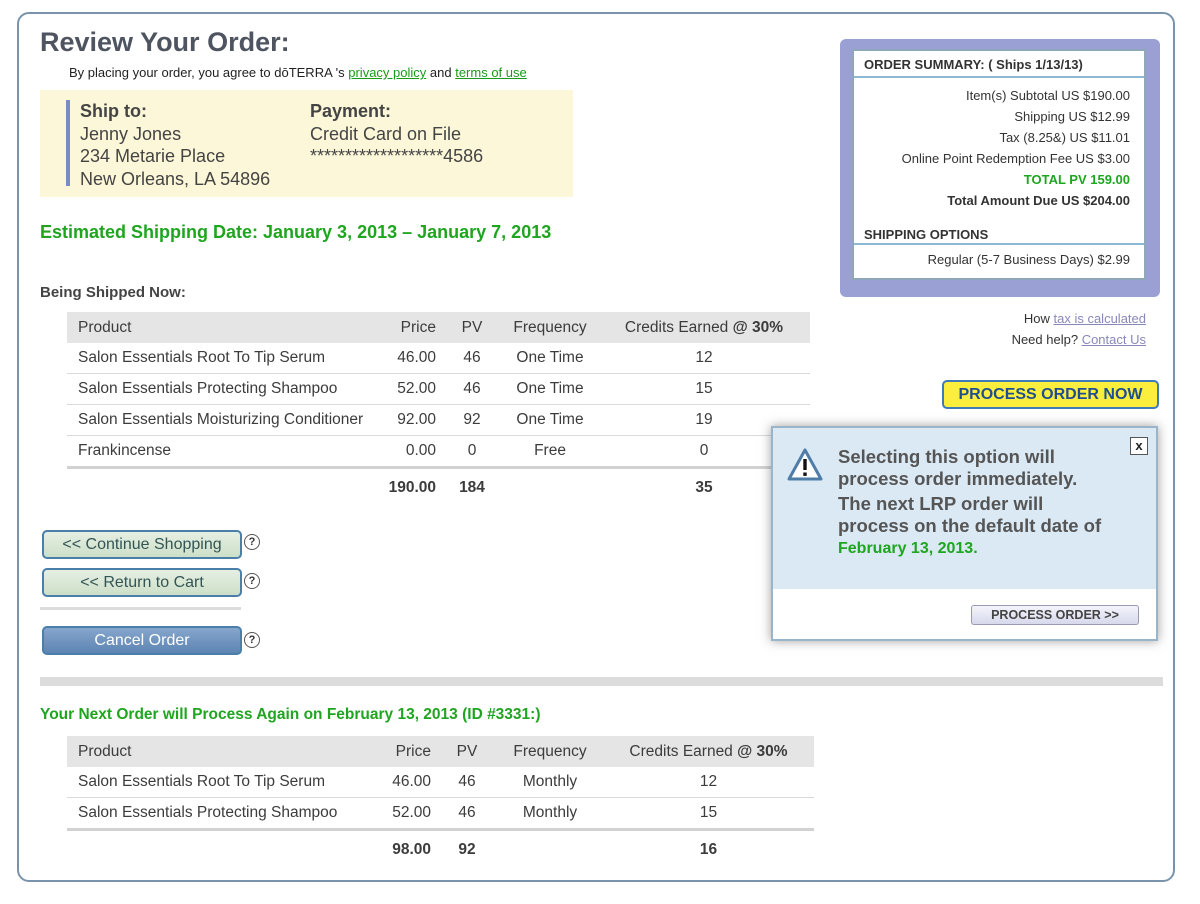 The height and width of the screenshot is (904, 1200). Describe the element at coordinates (222, 327) in the screenshot. I see `col-product: Product` at that location.